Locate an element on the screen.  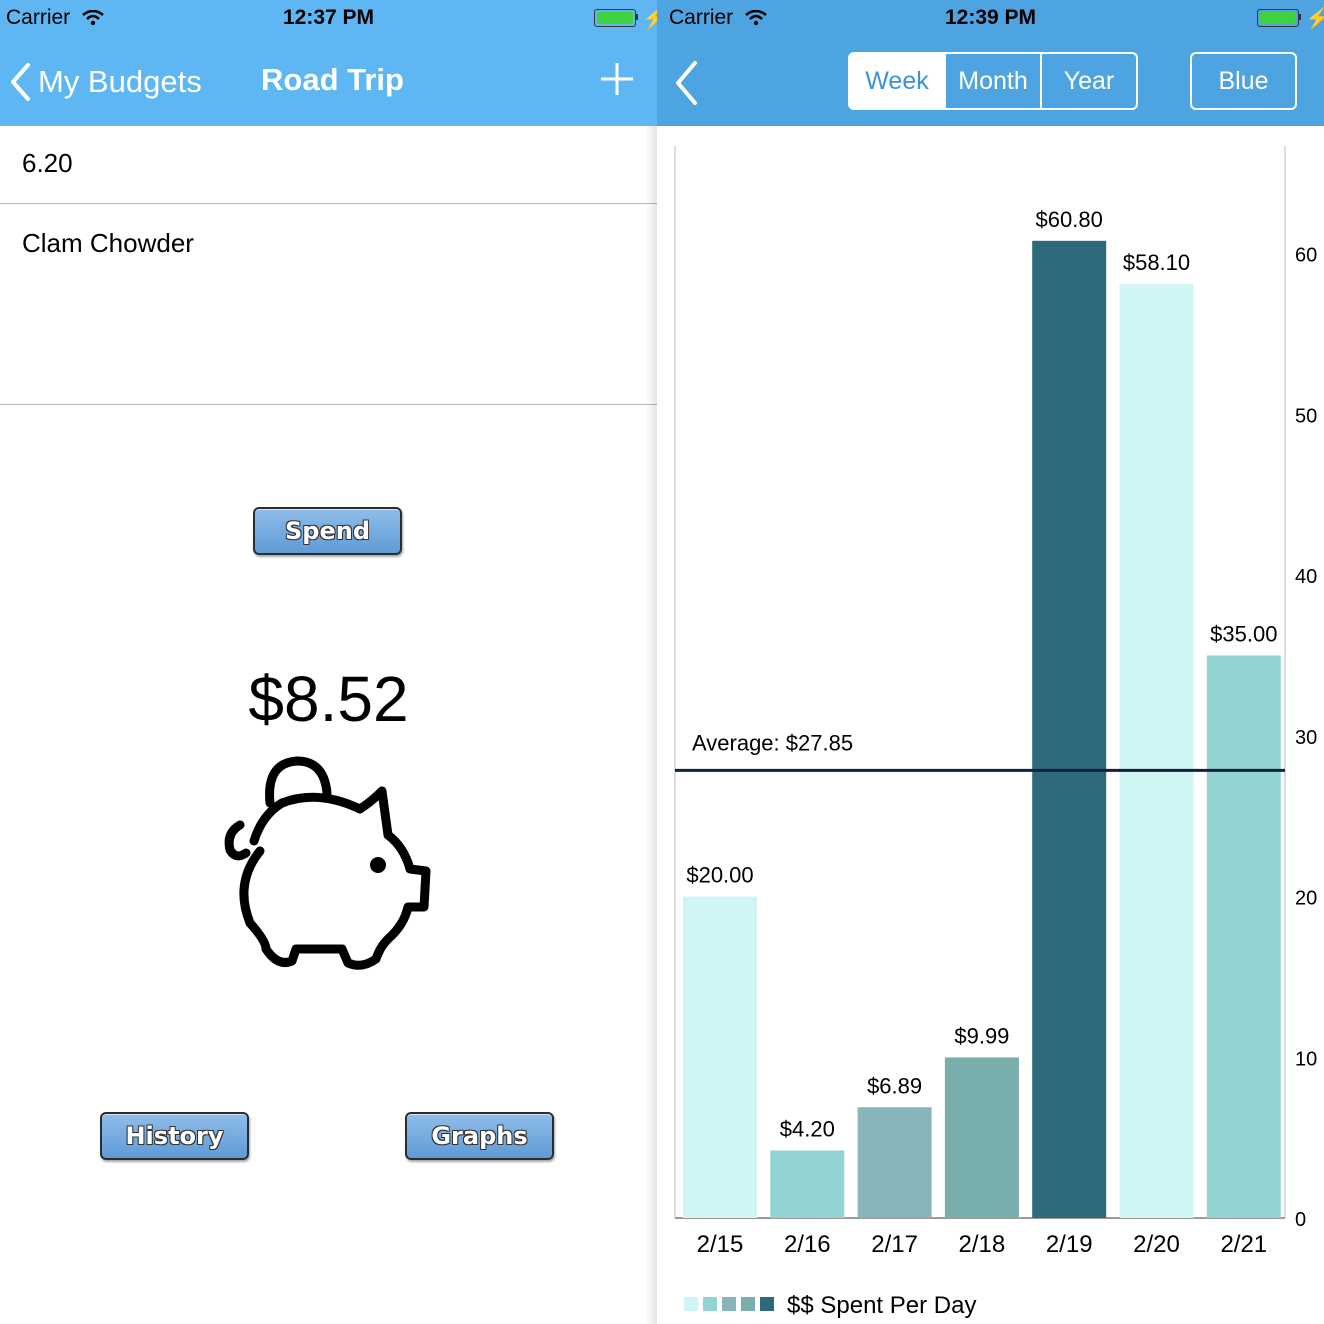
back-button: My Budgets is located at coordinates (105, 82).